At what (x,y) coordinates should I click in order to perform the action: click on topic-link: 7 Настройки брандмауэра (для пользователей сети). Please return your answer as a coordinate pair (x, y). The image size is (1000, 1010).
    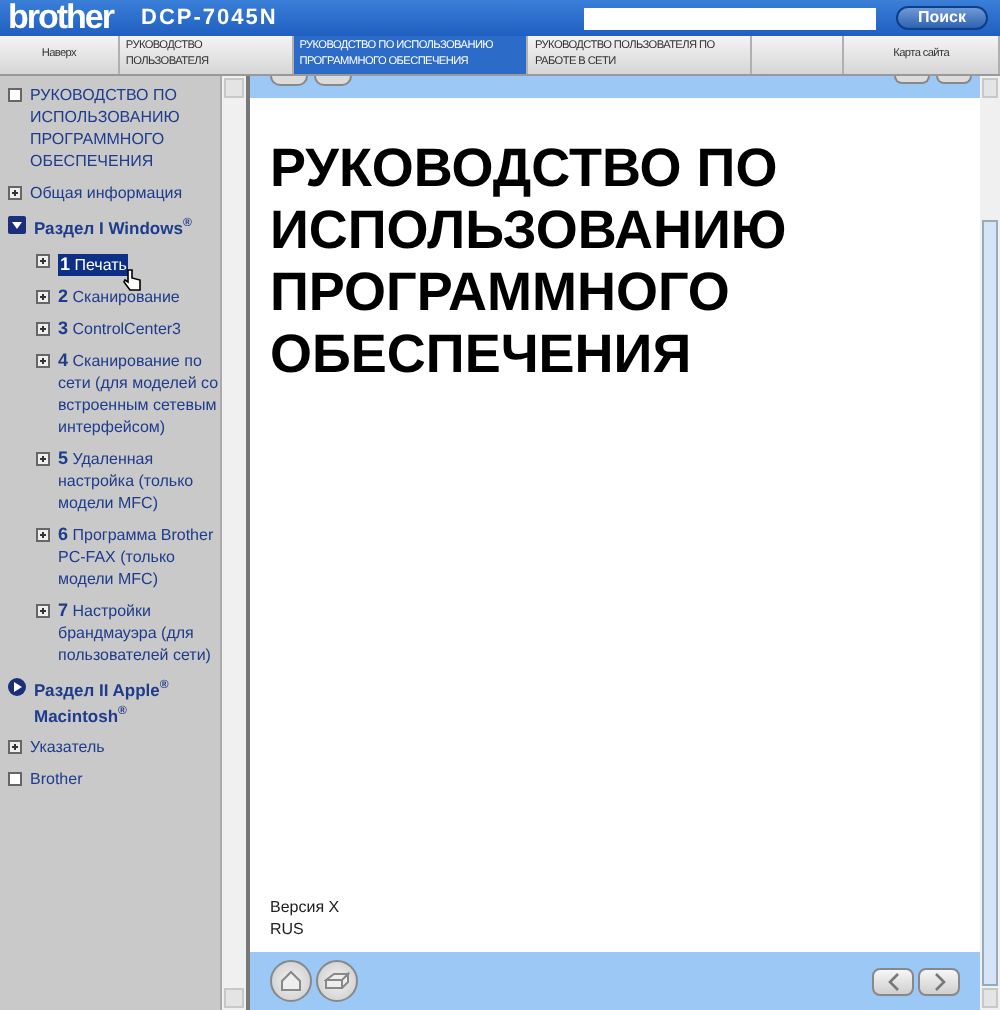
    Looking at the image, I should click on (139, 632).